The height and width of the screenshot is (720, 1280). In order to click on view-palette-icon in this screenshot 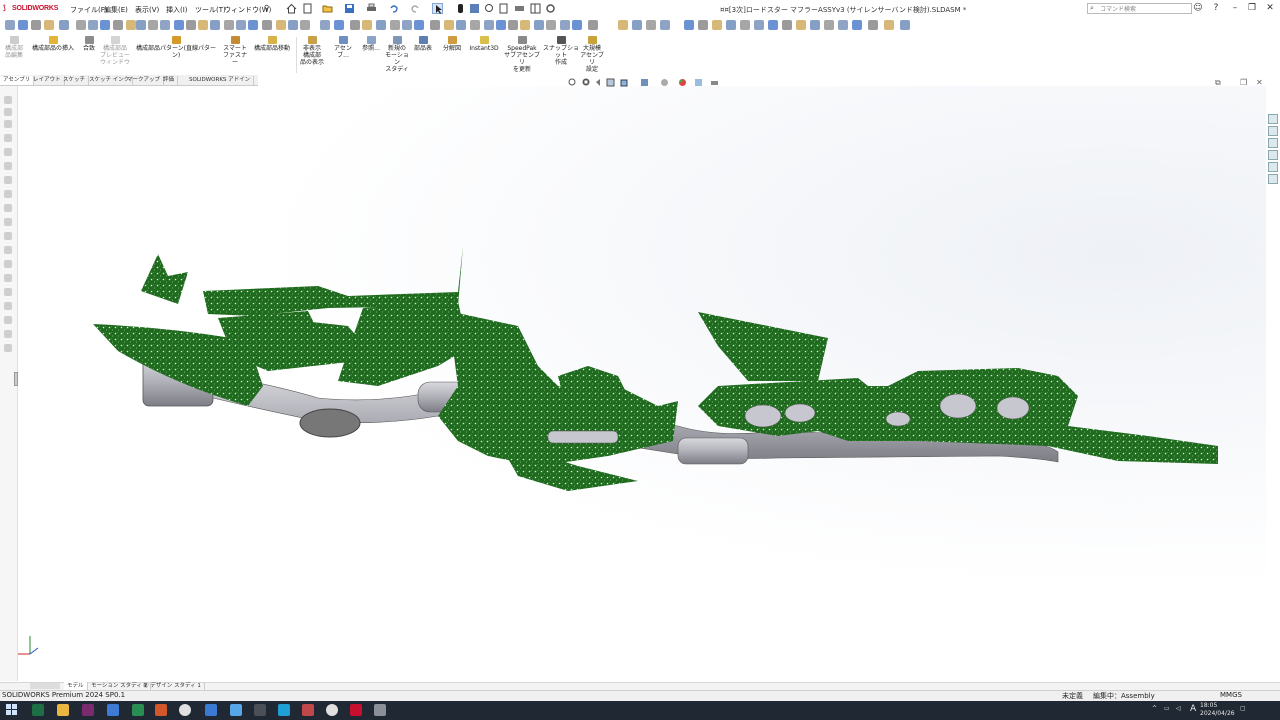, I will do `click(1273, 155)`.